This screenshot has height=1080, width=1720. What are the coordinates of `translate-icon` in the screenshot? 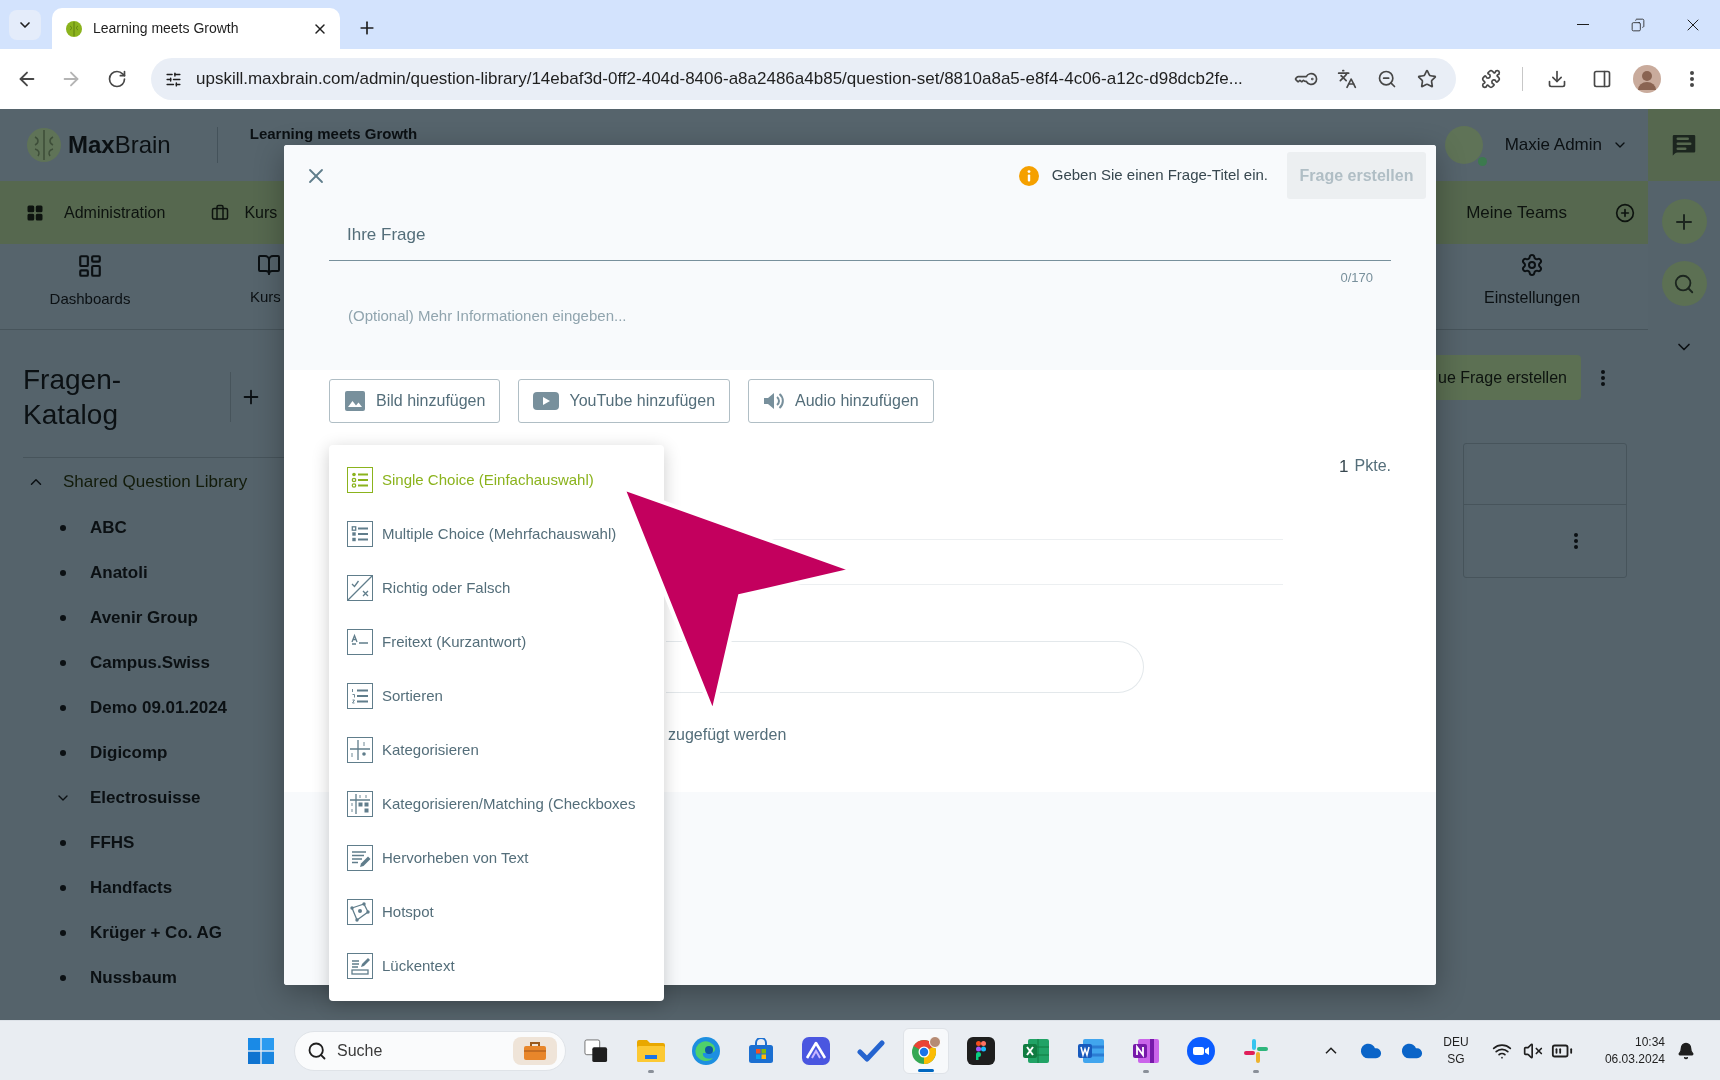 It's located at (1347, 79).